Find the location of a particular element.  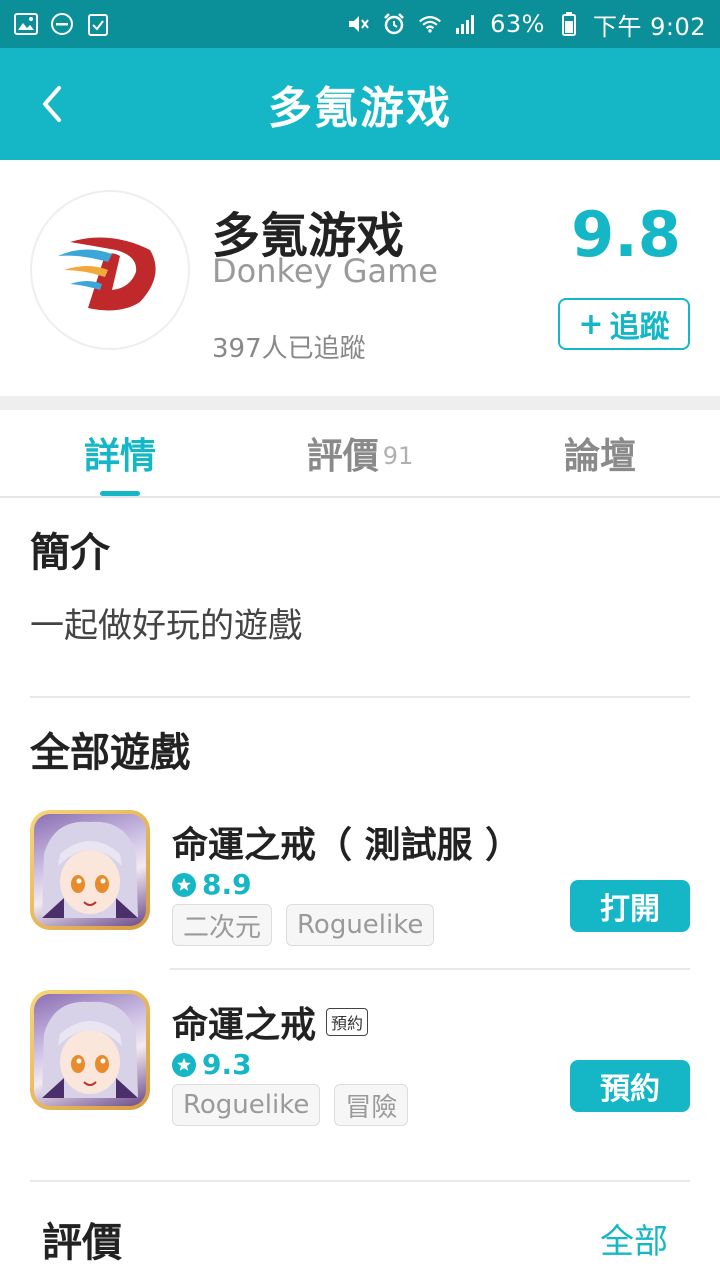

active-tab-indicator is located at coordinates (120, 493).